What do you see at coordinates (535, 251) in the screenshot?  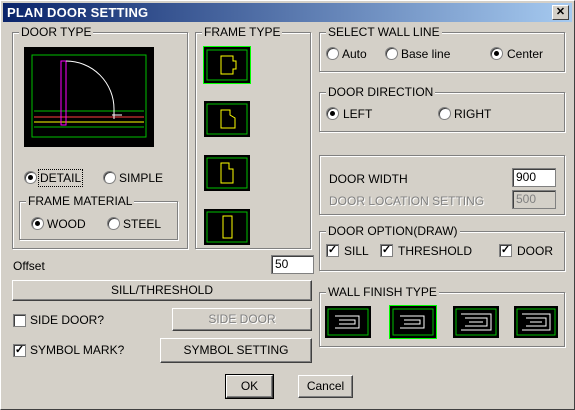 I see `option-door-label: DOOR` at bounding box center [535, 251].